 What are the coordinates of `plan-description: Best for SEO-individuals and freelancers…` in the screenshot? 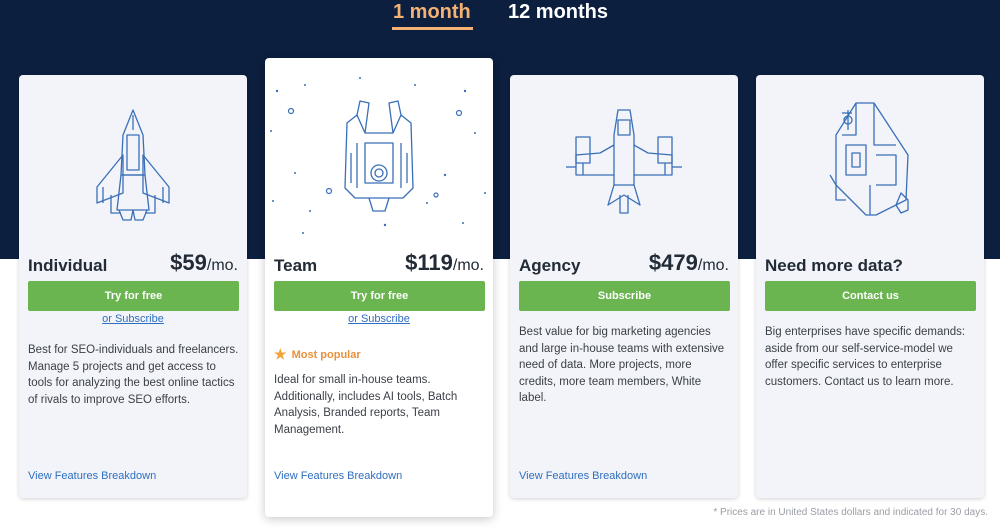 It's located at (133, 375).